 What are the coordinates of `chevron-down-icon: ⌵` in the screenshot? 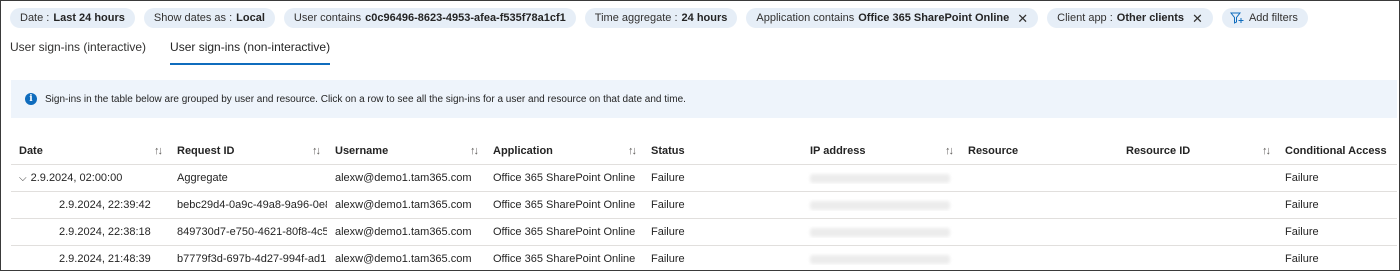 It's located at (23, 178).